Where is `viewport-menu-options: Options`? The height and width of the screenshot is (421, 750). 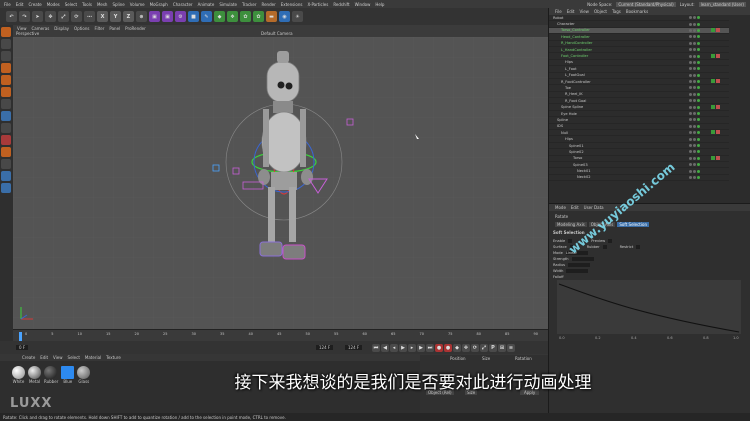
viewport-menu-options: Options is located at coordinates (81, 28).